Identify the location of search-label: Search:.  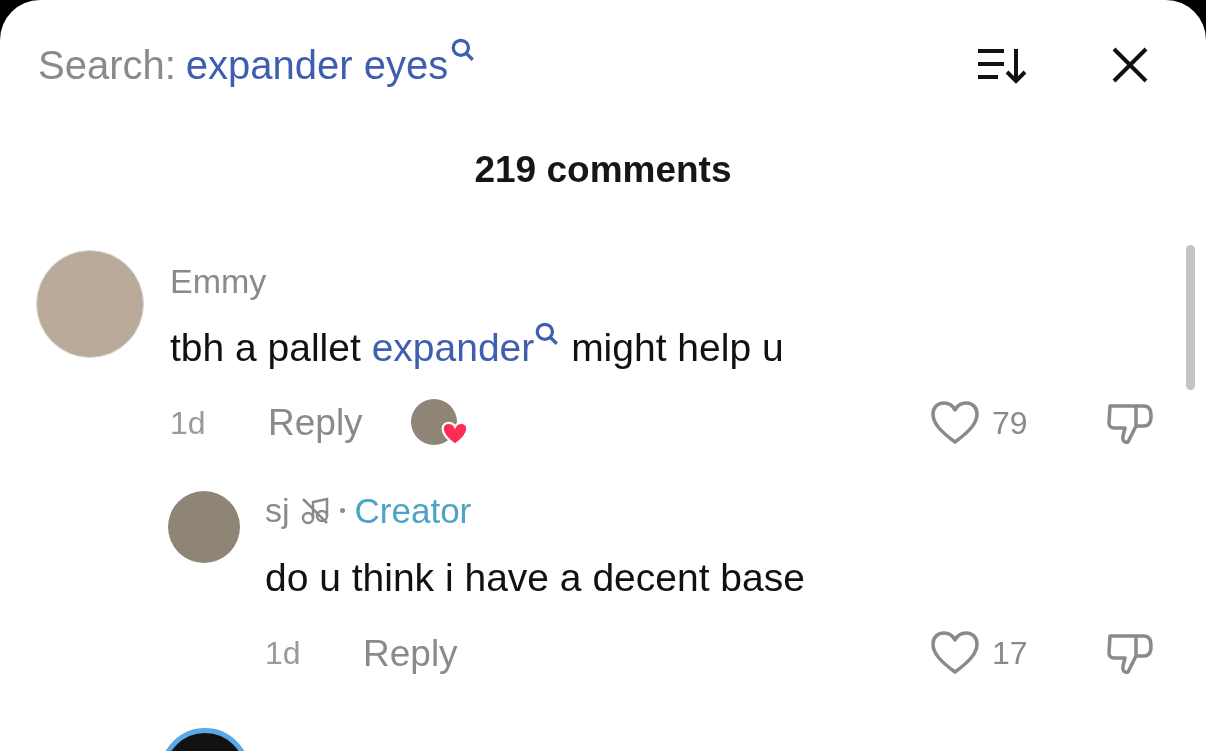
(107, 65).